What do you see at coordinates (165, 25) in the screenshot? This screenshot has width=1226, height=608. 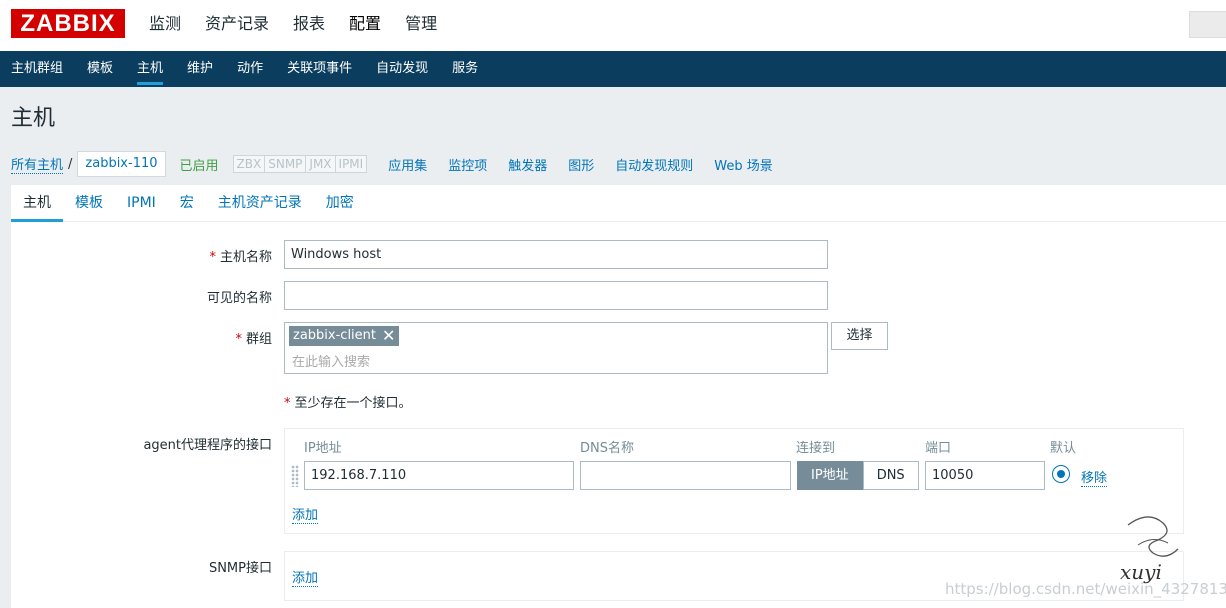 I see `main-nav-monitoring: 监测` at bounding box center [165, 25].